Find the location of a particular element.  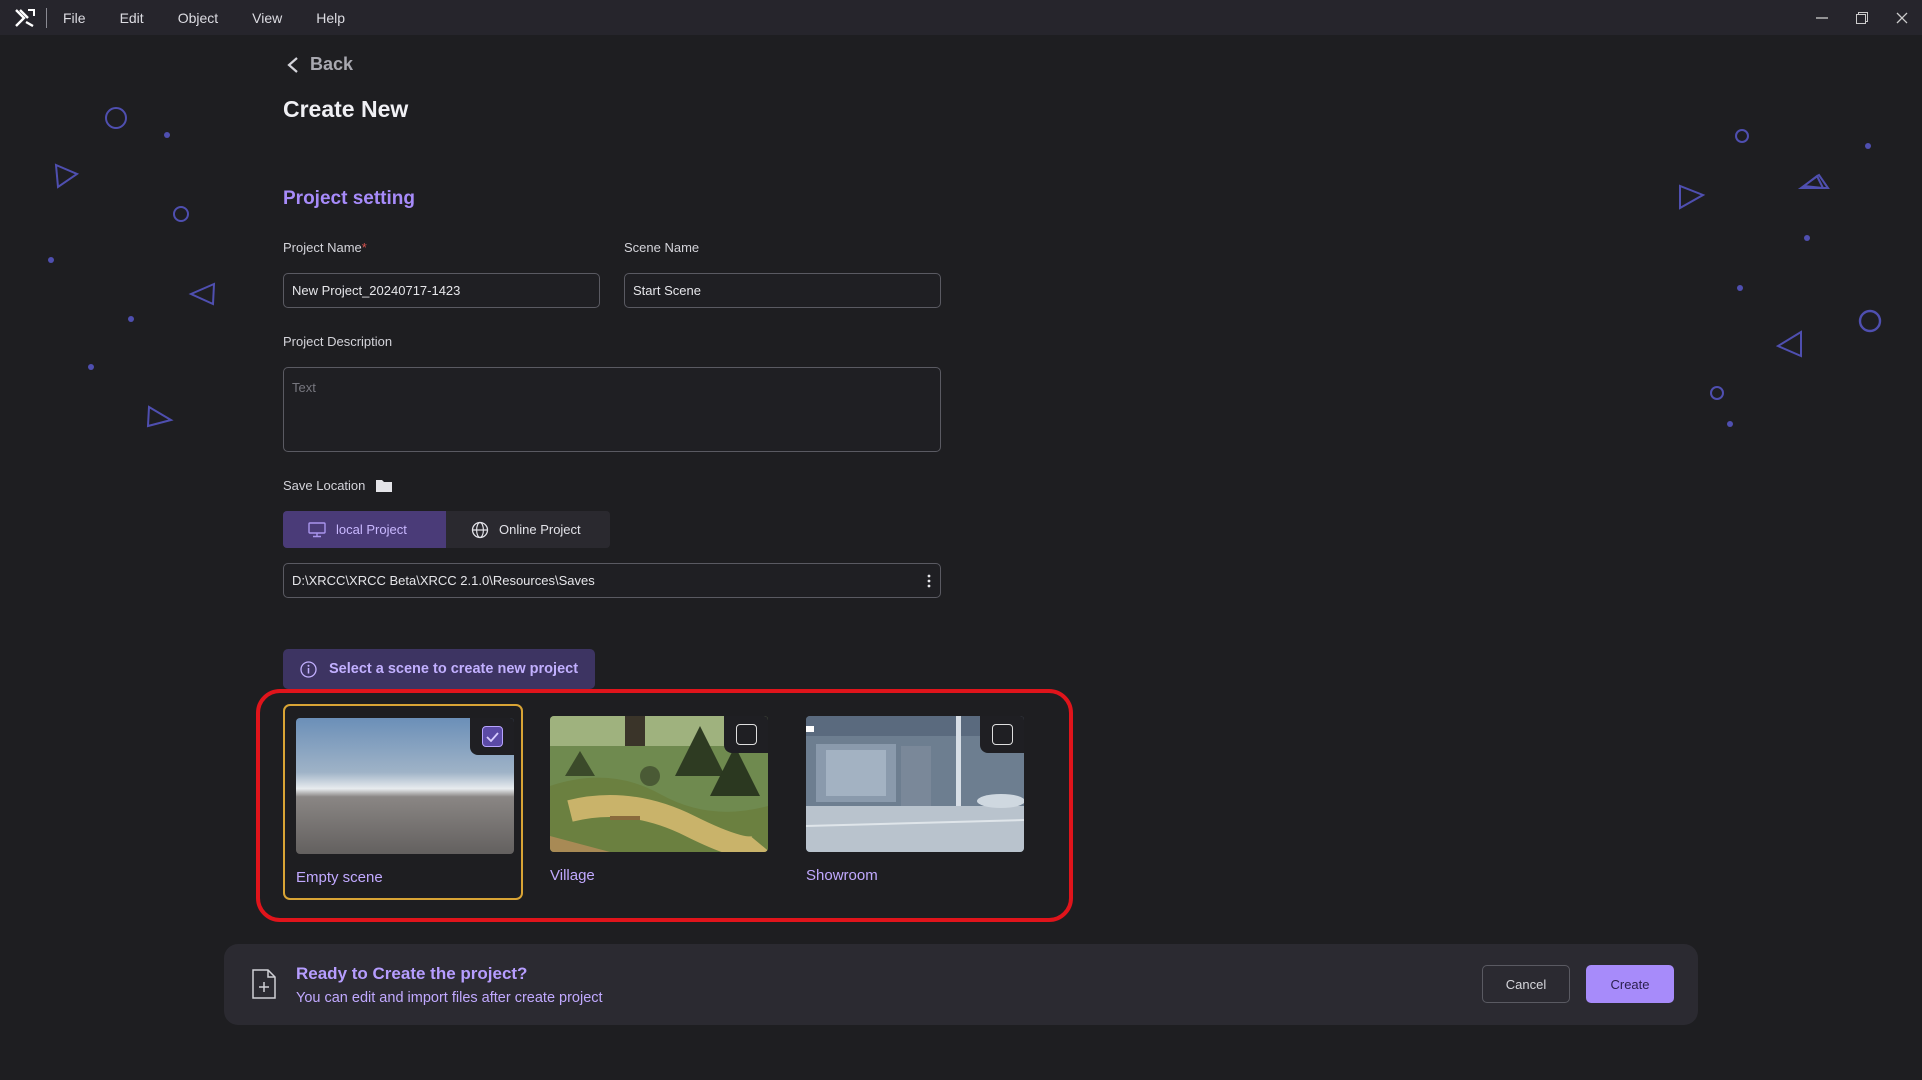

background-decoration-left is located at coordinates (132, 267).